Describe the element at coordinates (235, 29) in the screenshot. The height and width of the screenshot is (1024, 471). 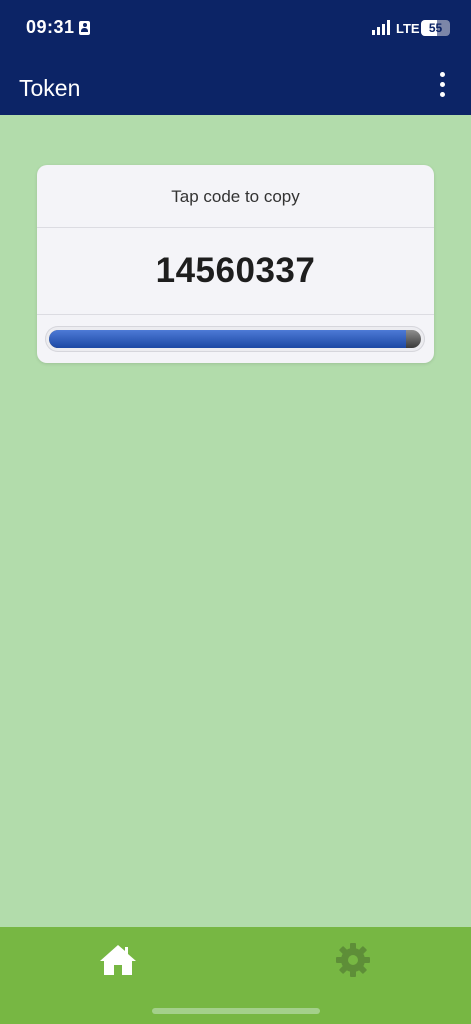
I see `status-bar: 09:31 LTE 55` at that location.